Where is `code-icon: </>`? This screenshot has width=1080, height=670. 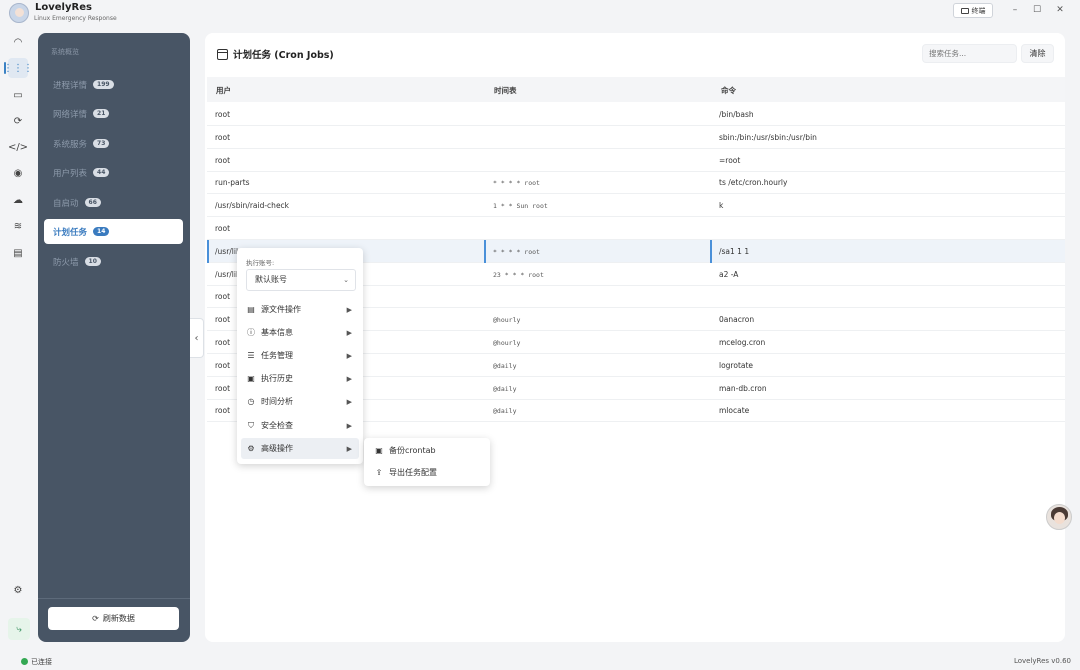 code-icon: </> is located at coordinates (18, 147).